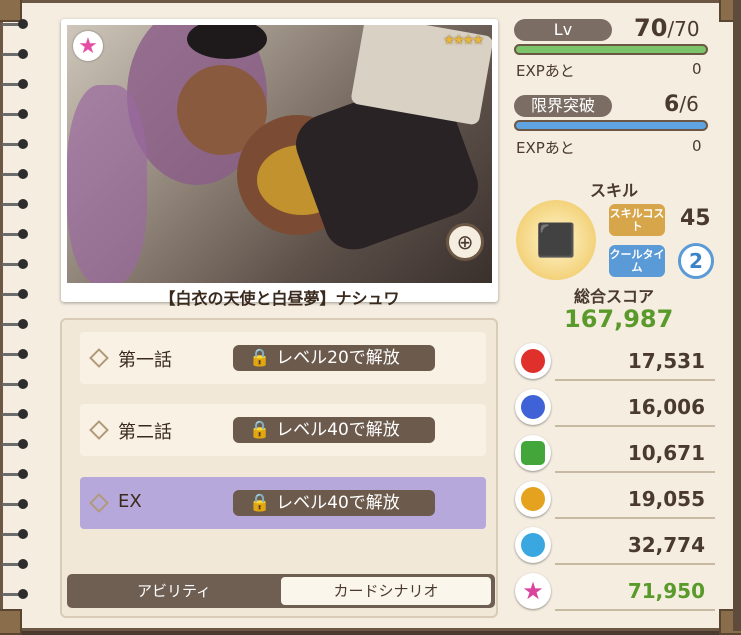 The height and width of the screenshot is (635, 741). What do you see at coordinates (615, 362) in the screenshot?
I see `attribute-score-row: 17,531` at bounding box center [615, 362].